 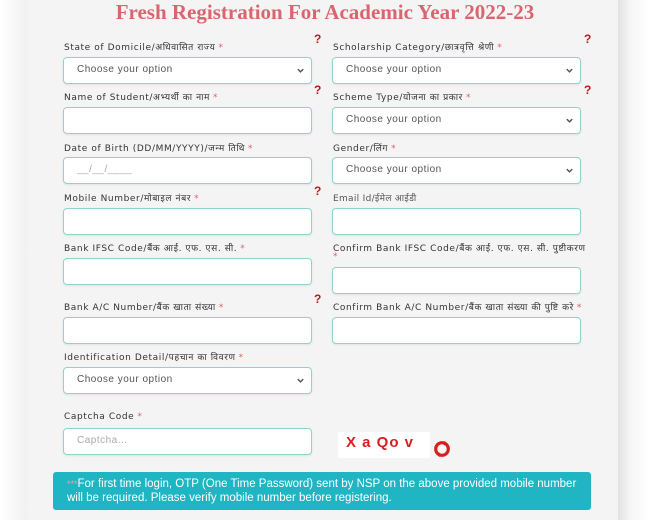 I want to click on captcha-label: Captcha Code *, so click(x=103, y=417).